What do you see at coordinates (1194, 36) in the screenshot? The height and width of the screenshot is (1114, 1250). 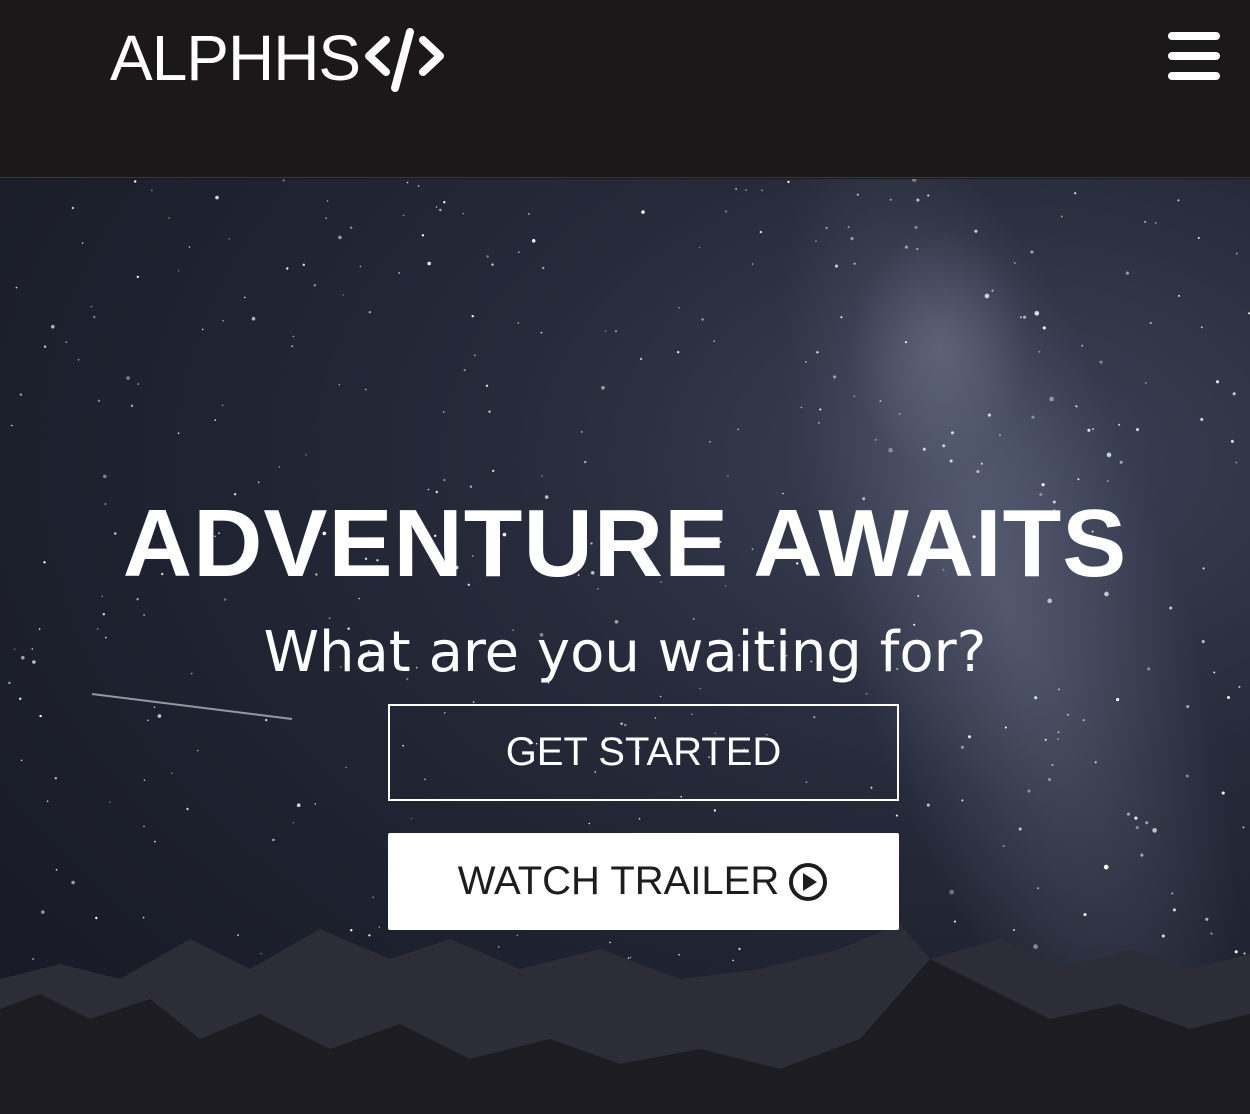 I see `menu-bar-top` at bounding box center [1194, 36].